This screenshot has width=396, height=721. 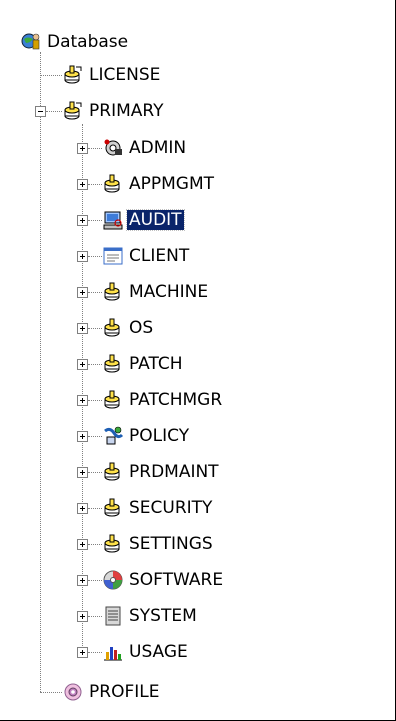 I want to click on tree-item-prdmaint: PRDMAINT, so click(x=161, y=472).